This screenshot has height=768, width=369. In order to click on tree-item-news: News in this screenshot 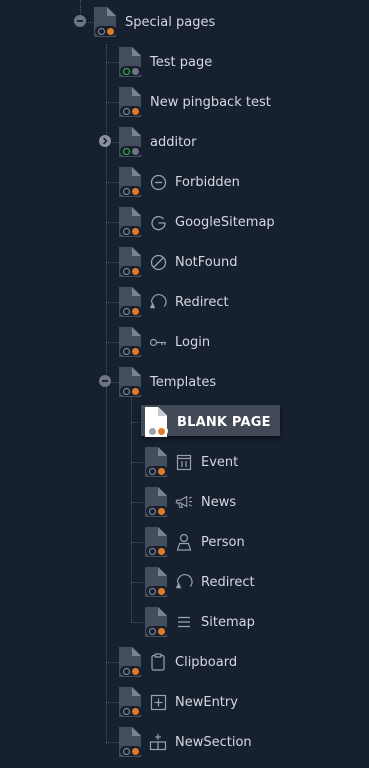, I will do `click(190, 502)`.